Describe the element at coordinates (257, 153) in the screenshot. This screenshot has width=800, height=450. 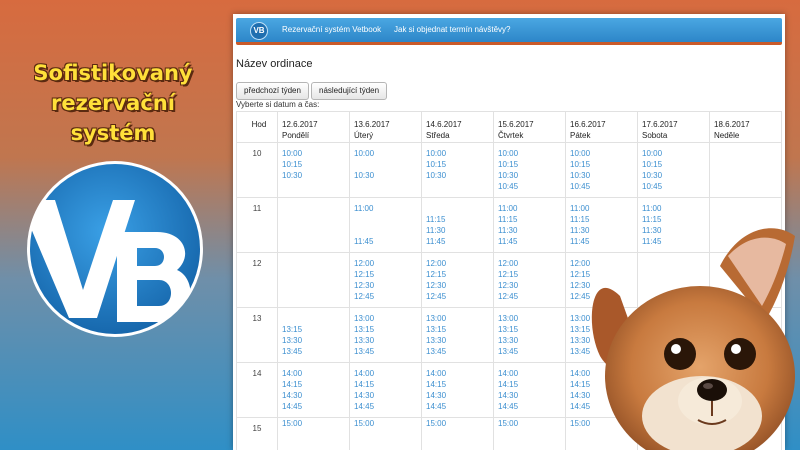
I see `hour-label: 10` at that location.